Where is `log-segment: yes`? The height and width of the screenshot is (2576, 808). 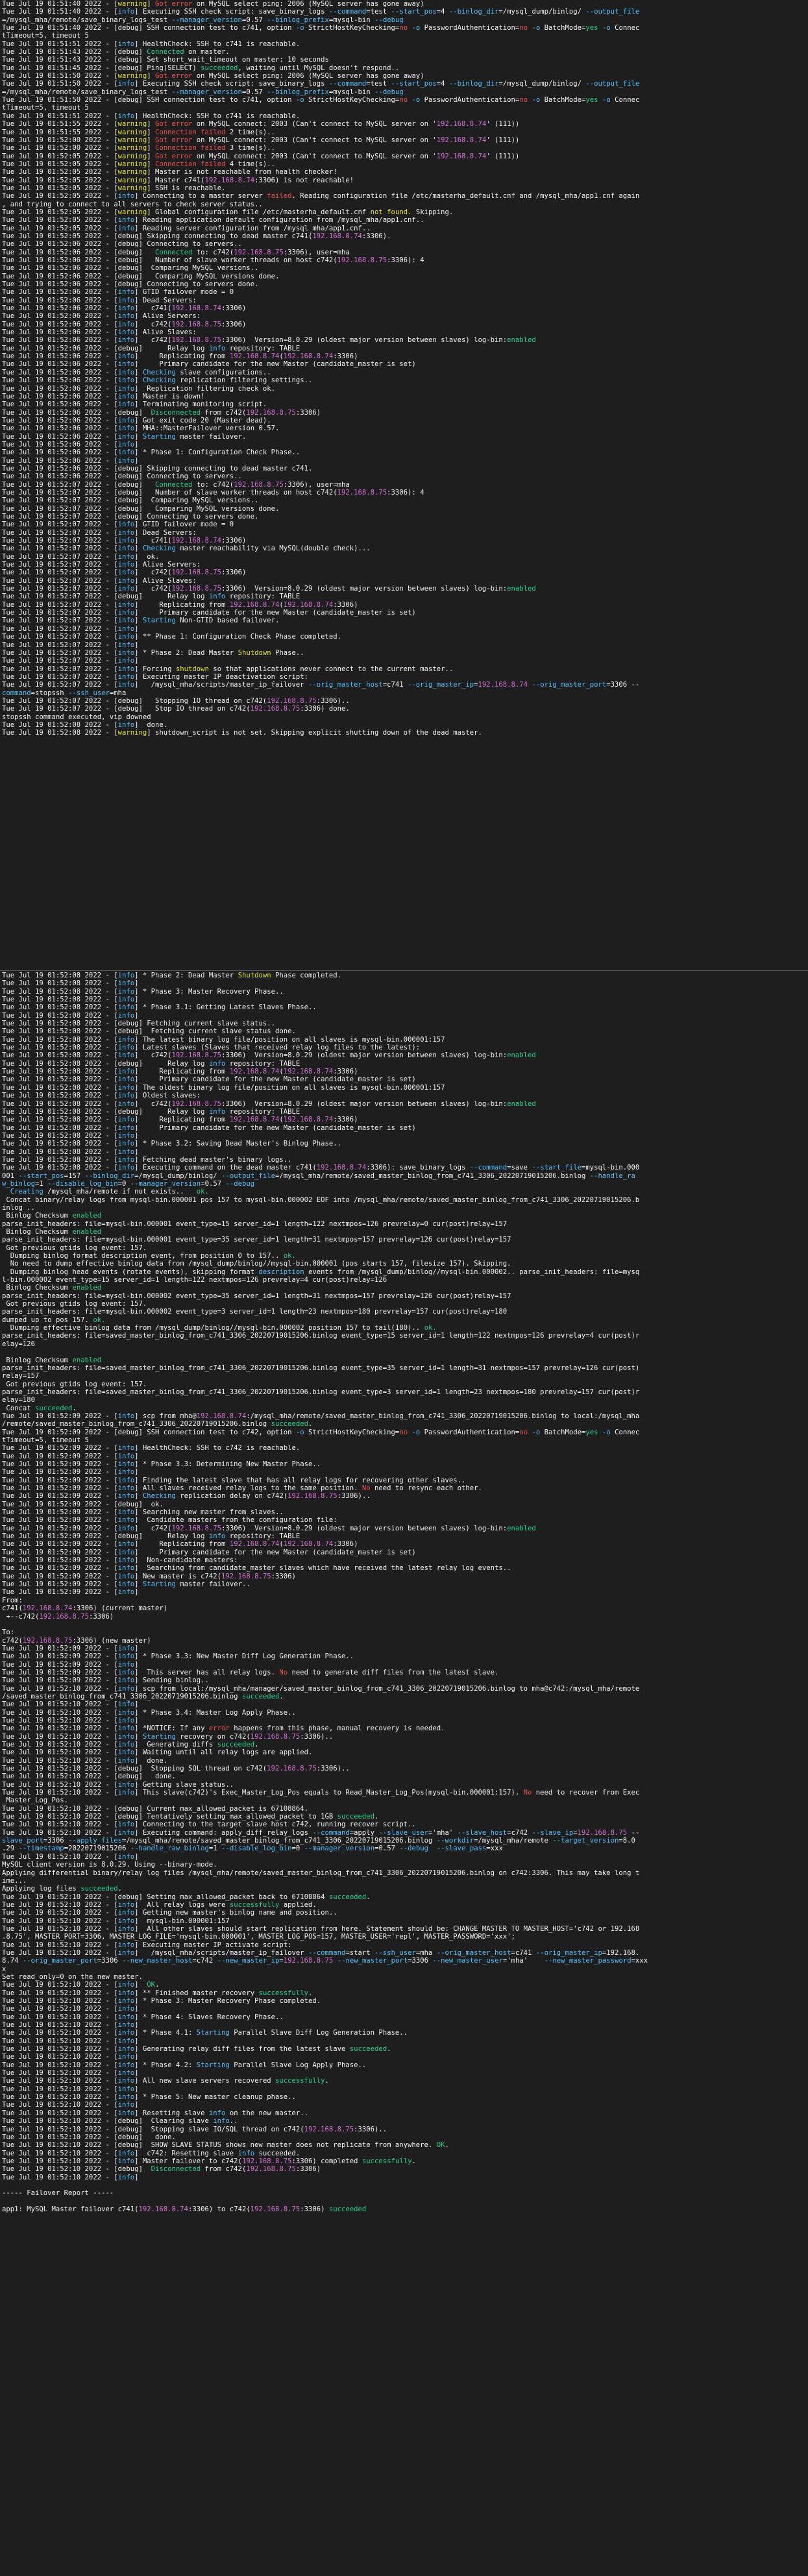 log-segment: yes is located at coordinates (591, 28).